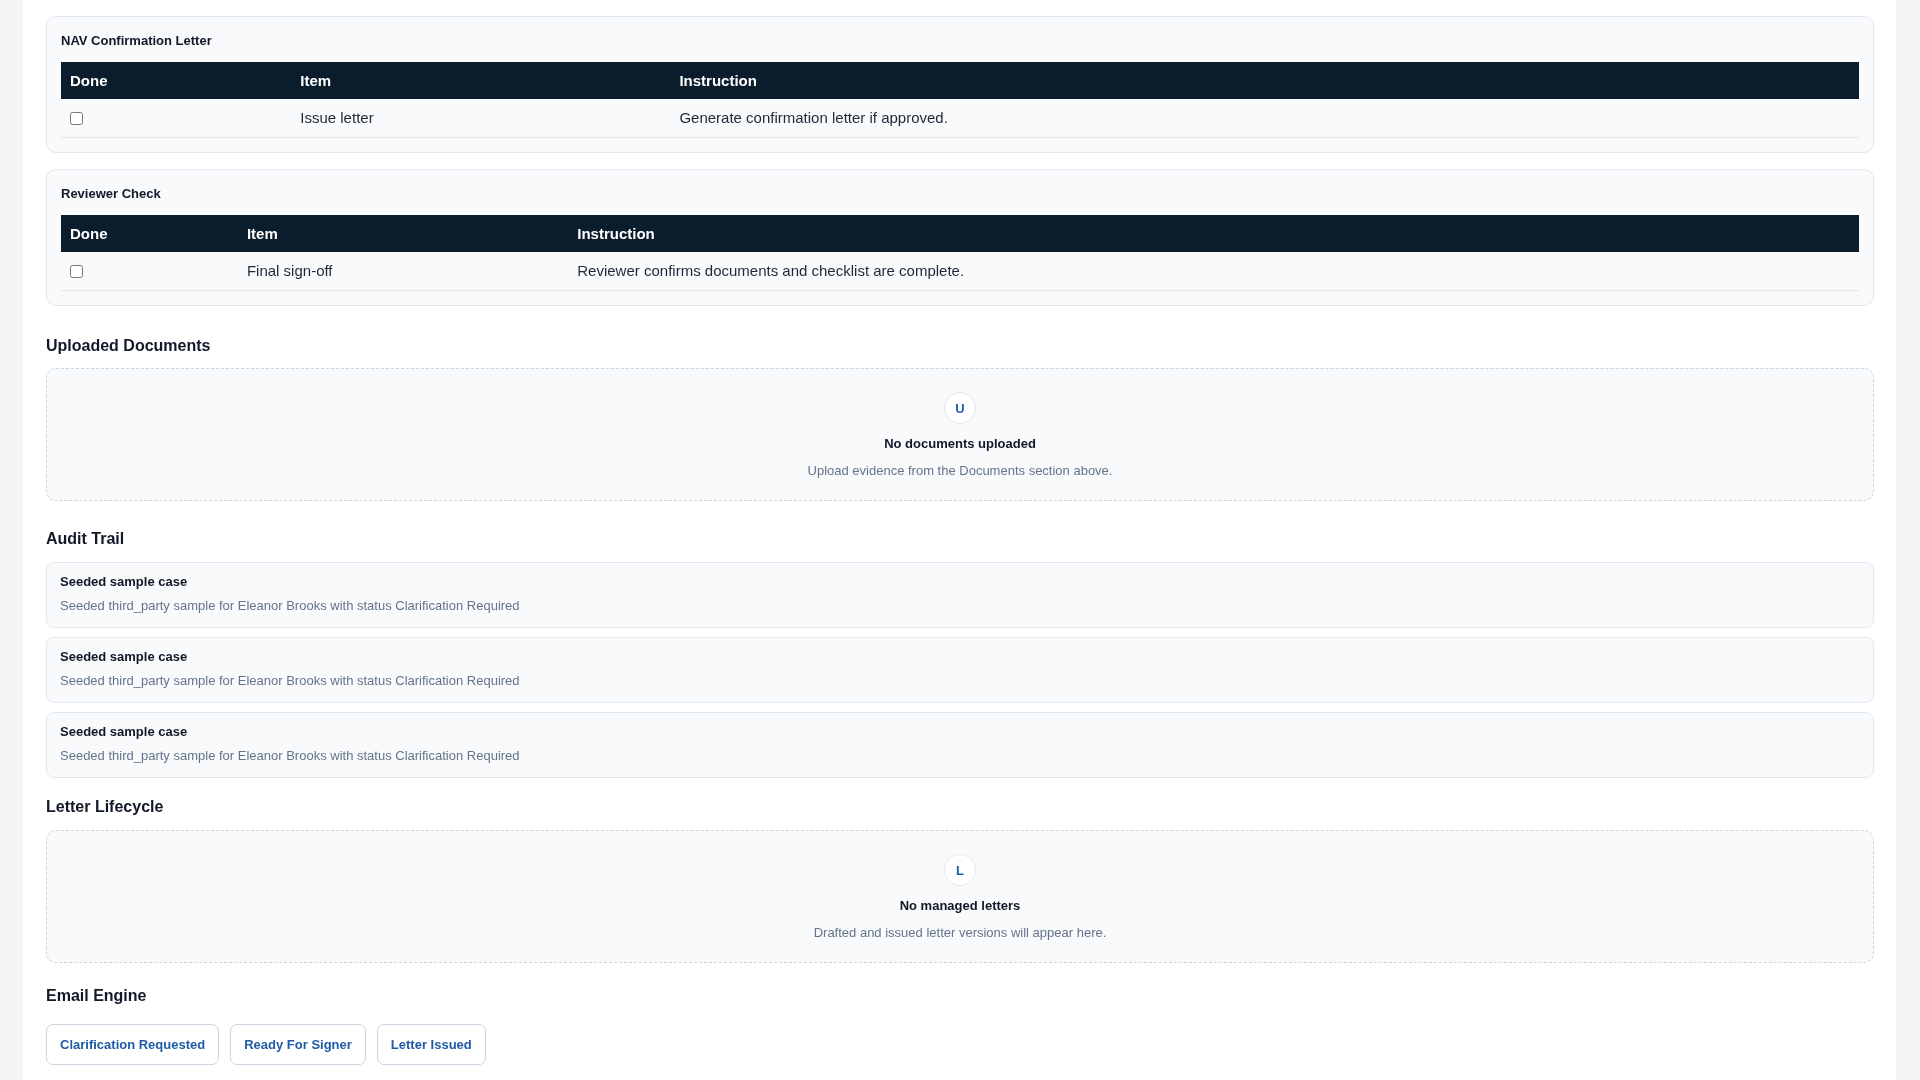 Image resolution: width=1920 pixels, height=1080 pixels. What do you see at coordinates (960, 471) in the screenshot?
I see `empty-state-message: Upload evidence from the Documents section above.` at bounding box center [960, 471].